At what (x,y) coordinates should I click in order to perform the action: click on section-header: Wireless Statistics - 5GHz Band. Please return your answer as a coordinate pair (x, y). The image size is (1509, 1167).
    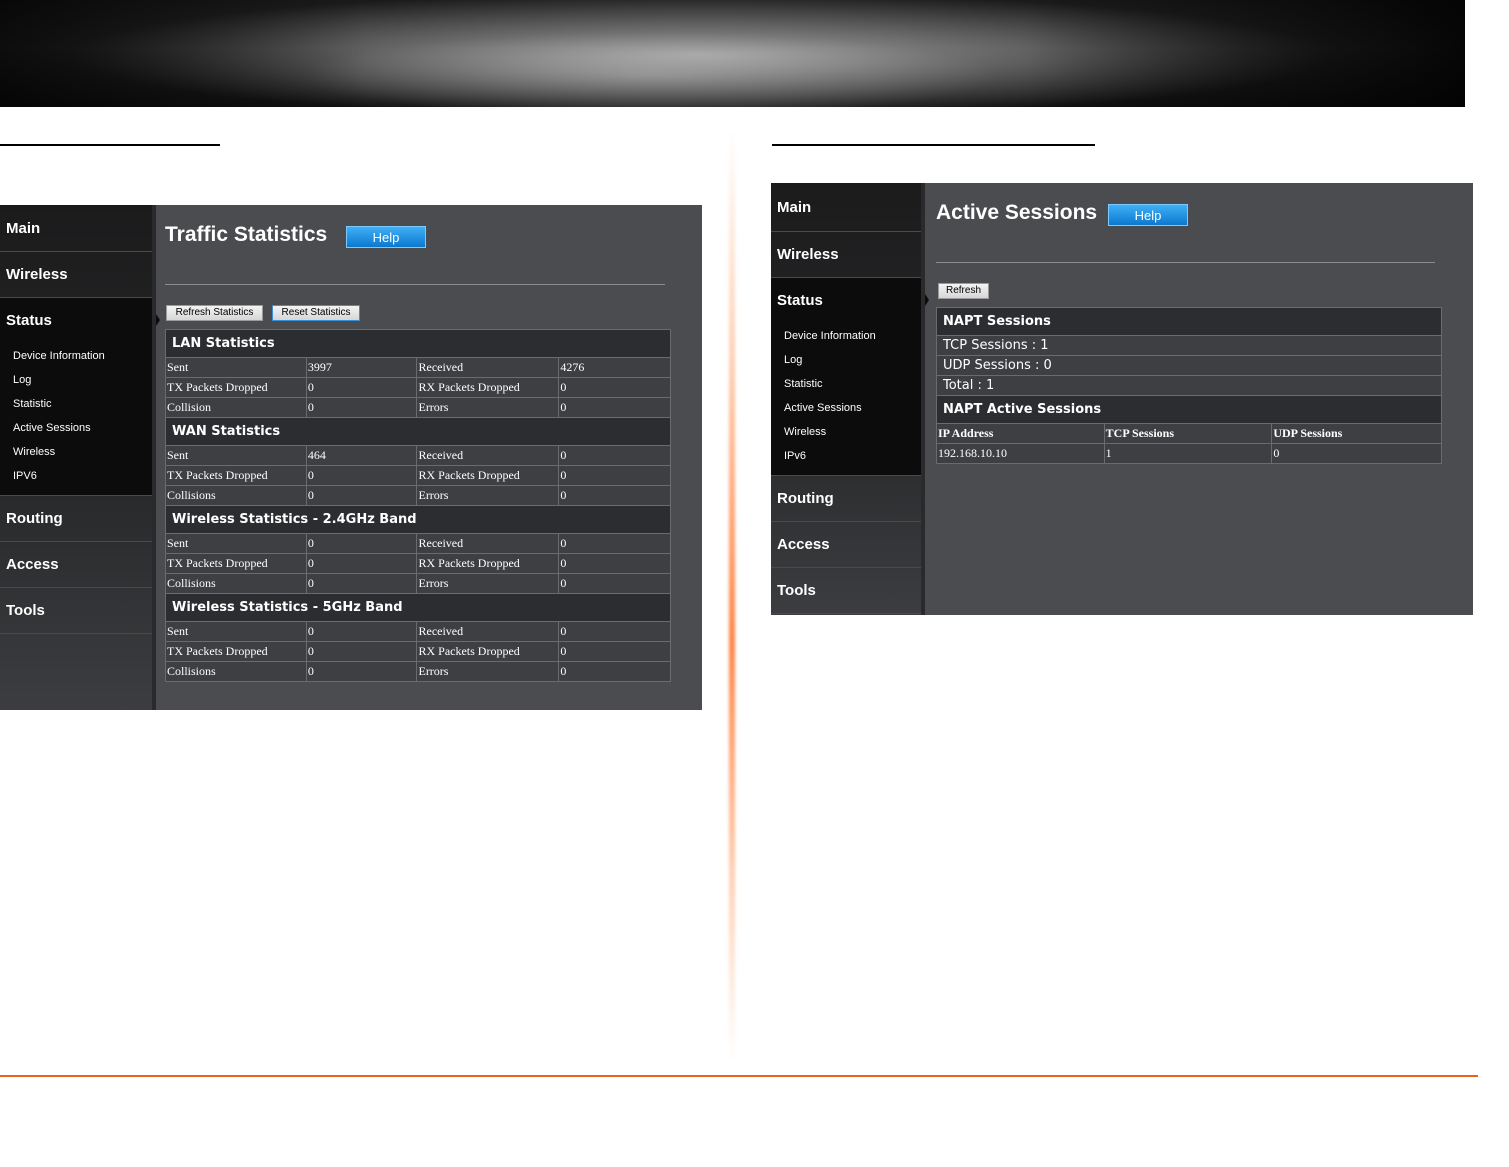
    Looking at the image, I should click on (418, 607).